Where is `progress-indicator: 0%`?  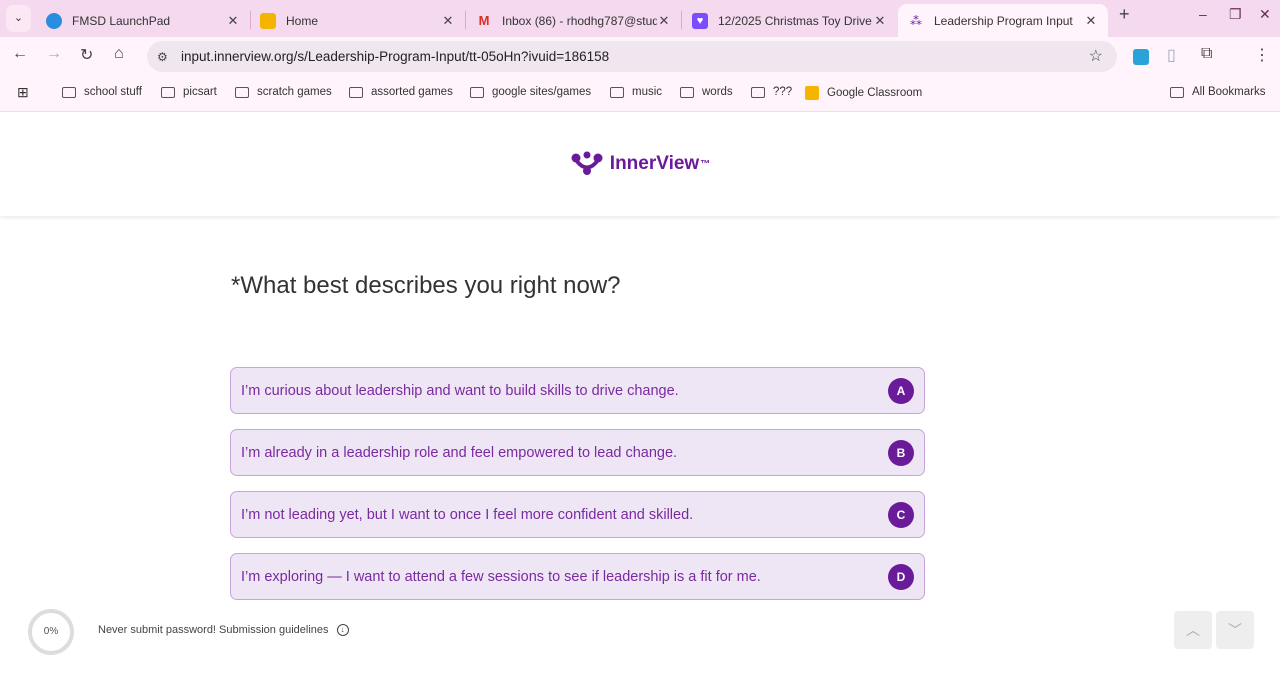
progress-indicator: 0% is located at coordinates (51, 632).